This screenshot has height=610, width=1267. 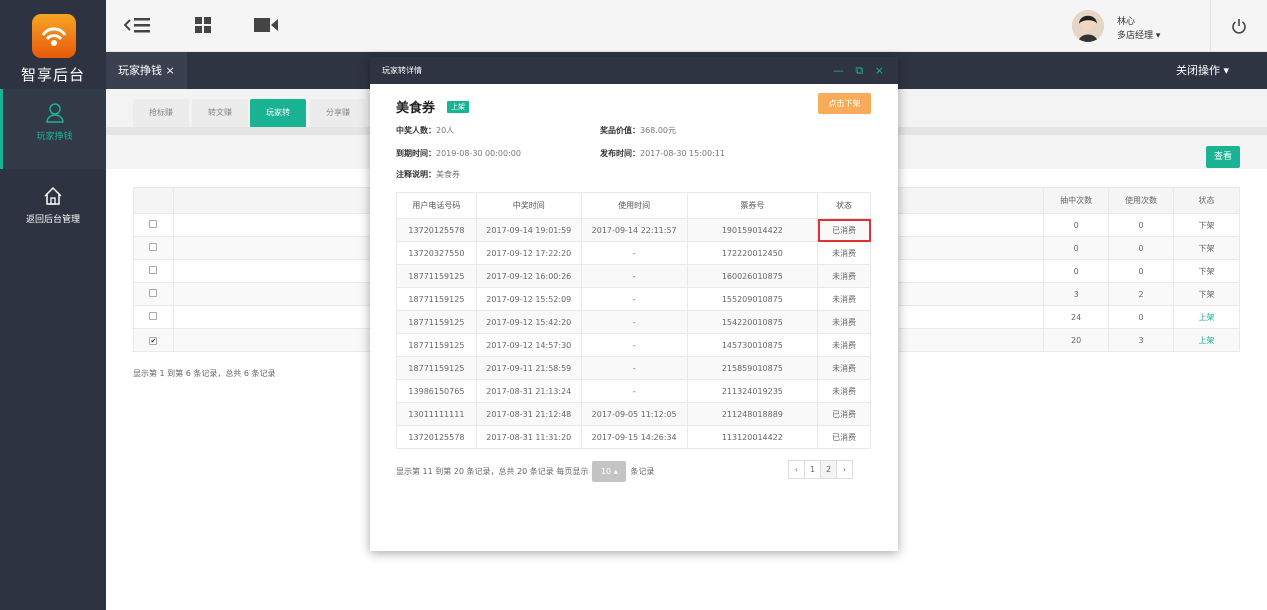 What do you see at coordinates (634, 205) in the screenshot?
I see `column-header: 使用时间` at bounding box center [634, 205].